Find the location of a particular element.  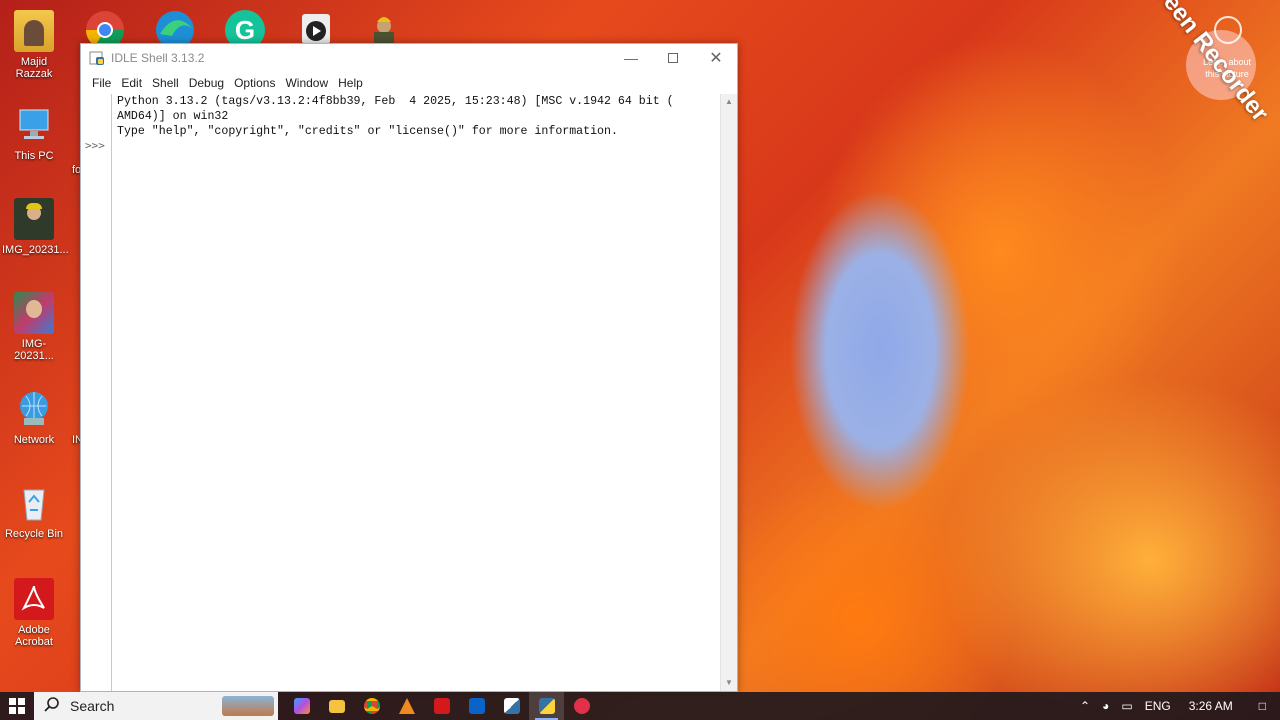

language-indicator: ENG is located at coordinates (1158, 706).